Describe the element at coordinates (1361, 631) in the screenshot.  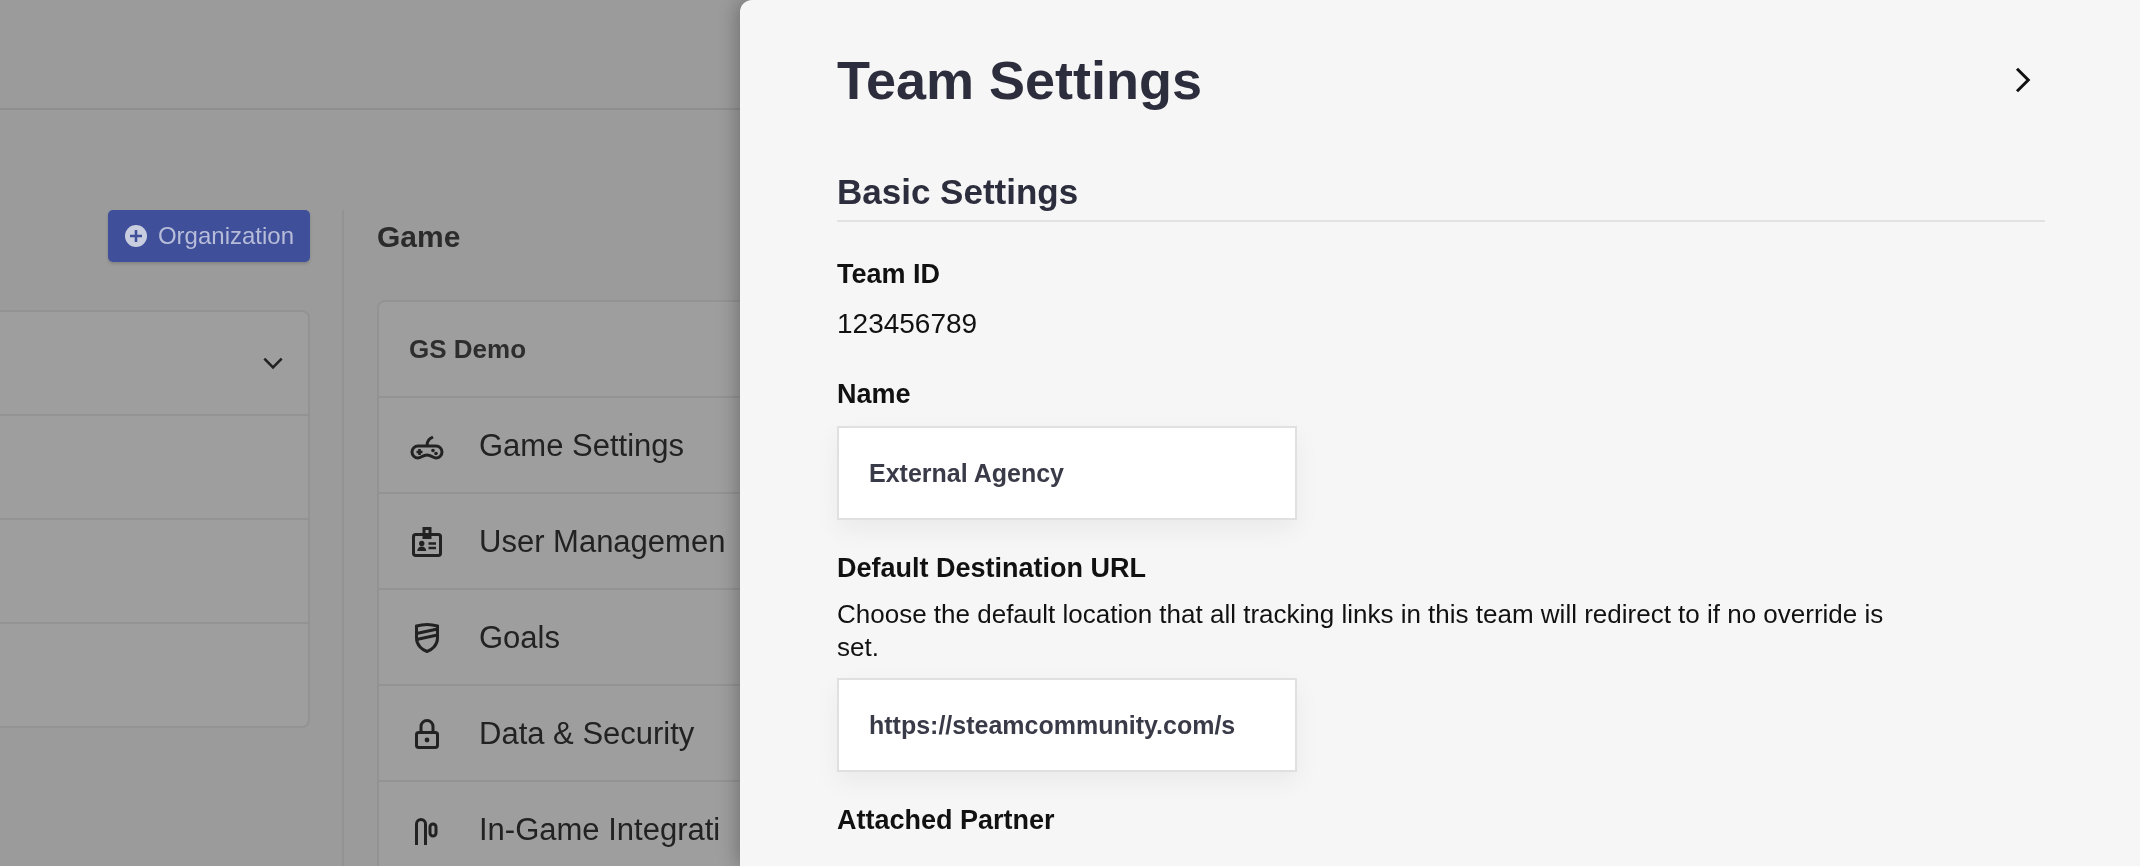
I see `field-description: Choose the default location that all tracking links in this team will redirect to if no override is set.` at that location.